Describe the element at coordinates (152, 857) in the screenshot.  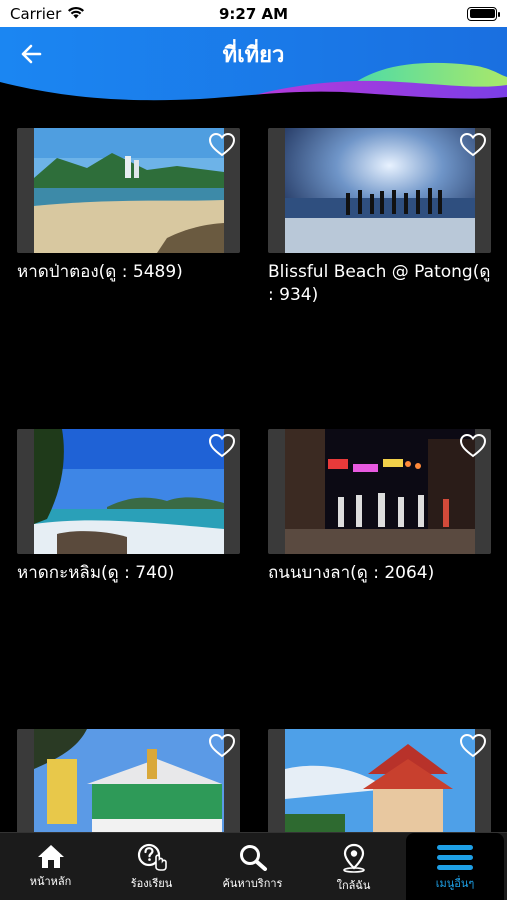
I see `help-tap-icon` at that location.